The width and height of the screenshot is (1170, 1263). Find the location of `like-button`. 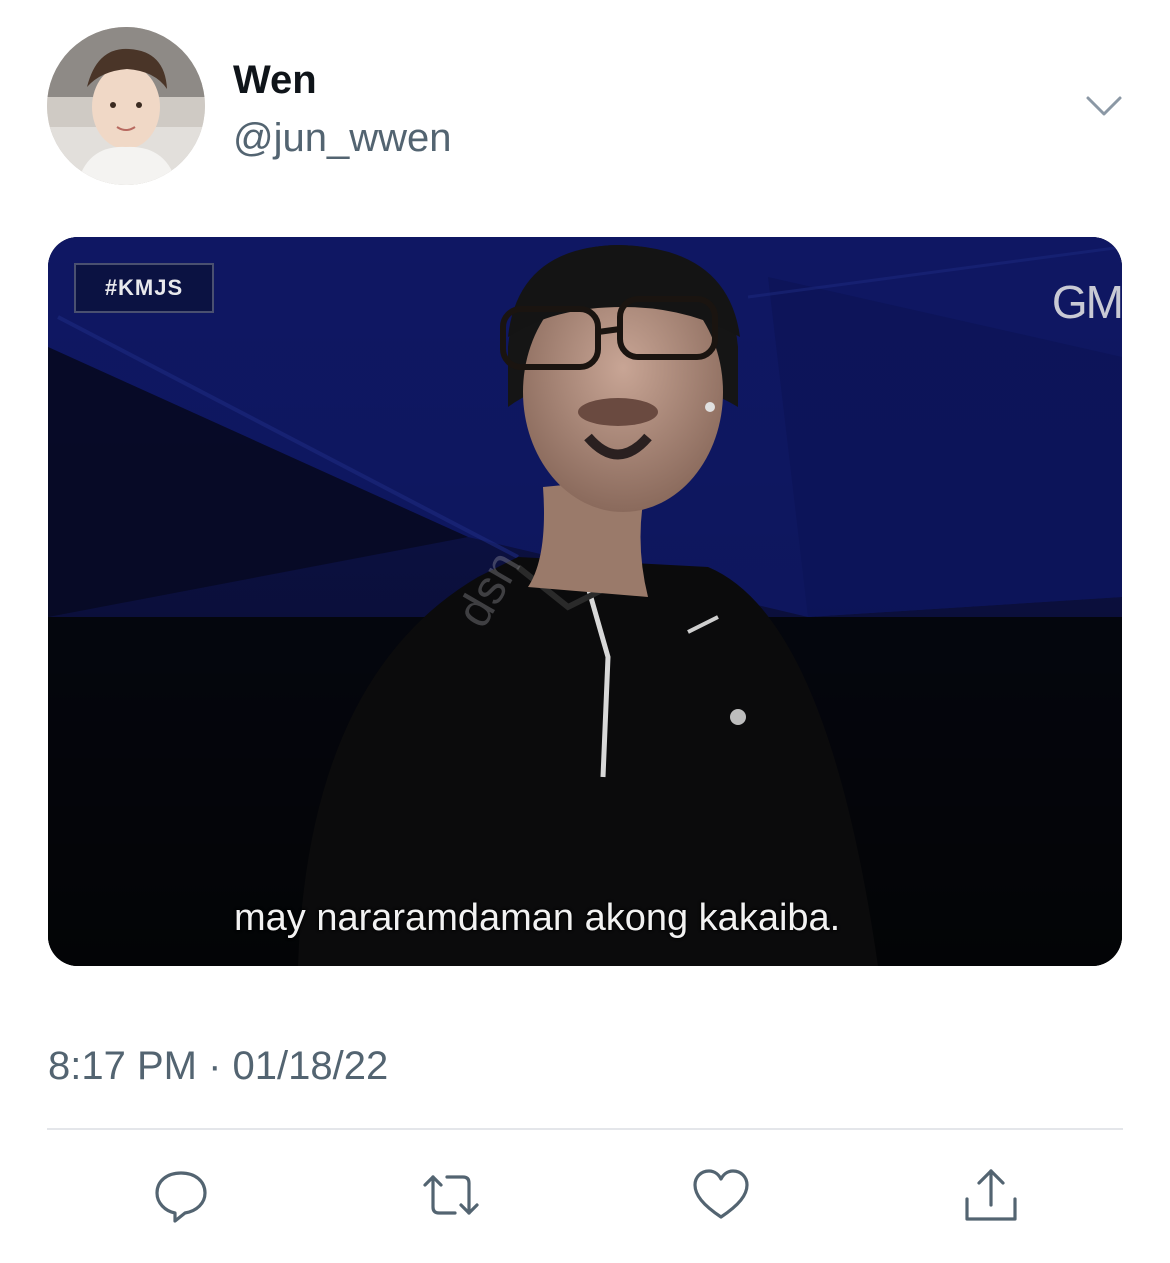

like-button is located at coordinates (721, 1195).